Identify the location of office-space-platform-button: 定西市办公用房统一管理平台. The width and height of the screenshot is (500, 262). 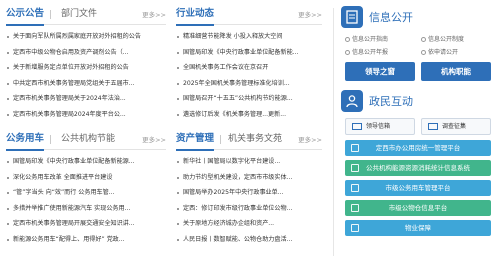
(418, 148).